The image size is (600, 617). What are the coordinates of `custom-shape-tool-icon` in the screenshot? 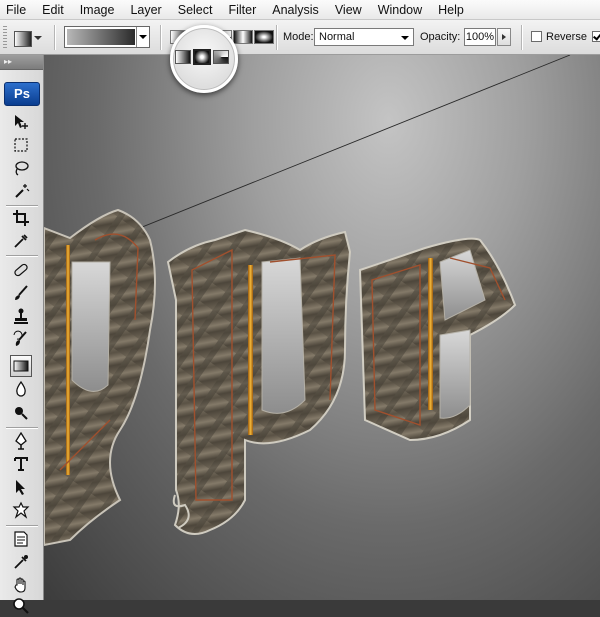 It's located at (21, 510).